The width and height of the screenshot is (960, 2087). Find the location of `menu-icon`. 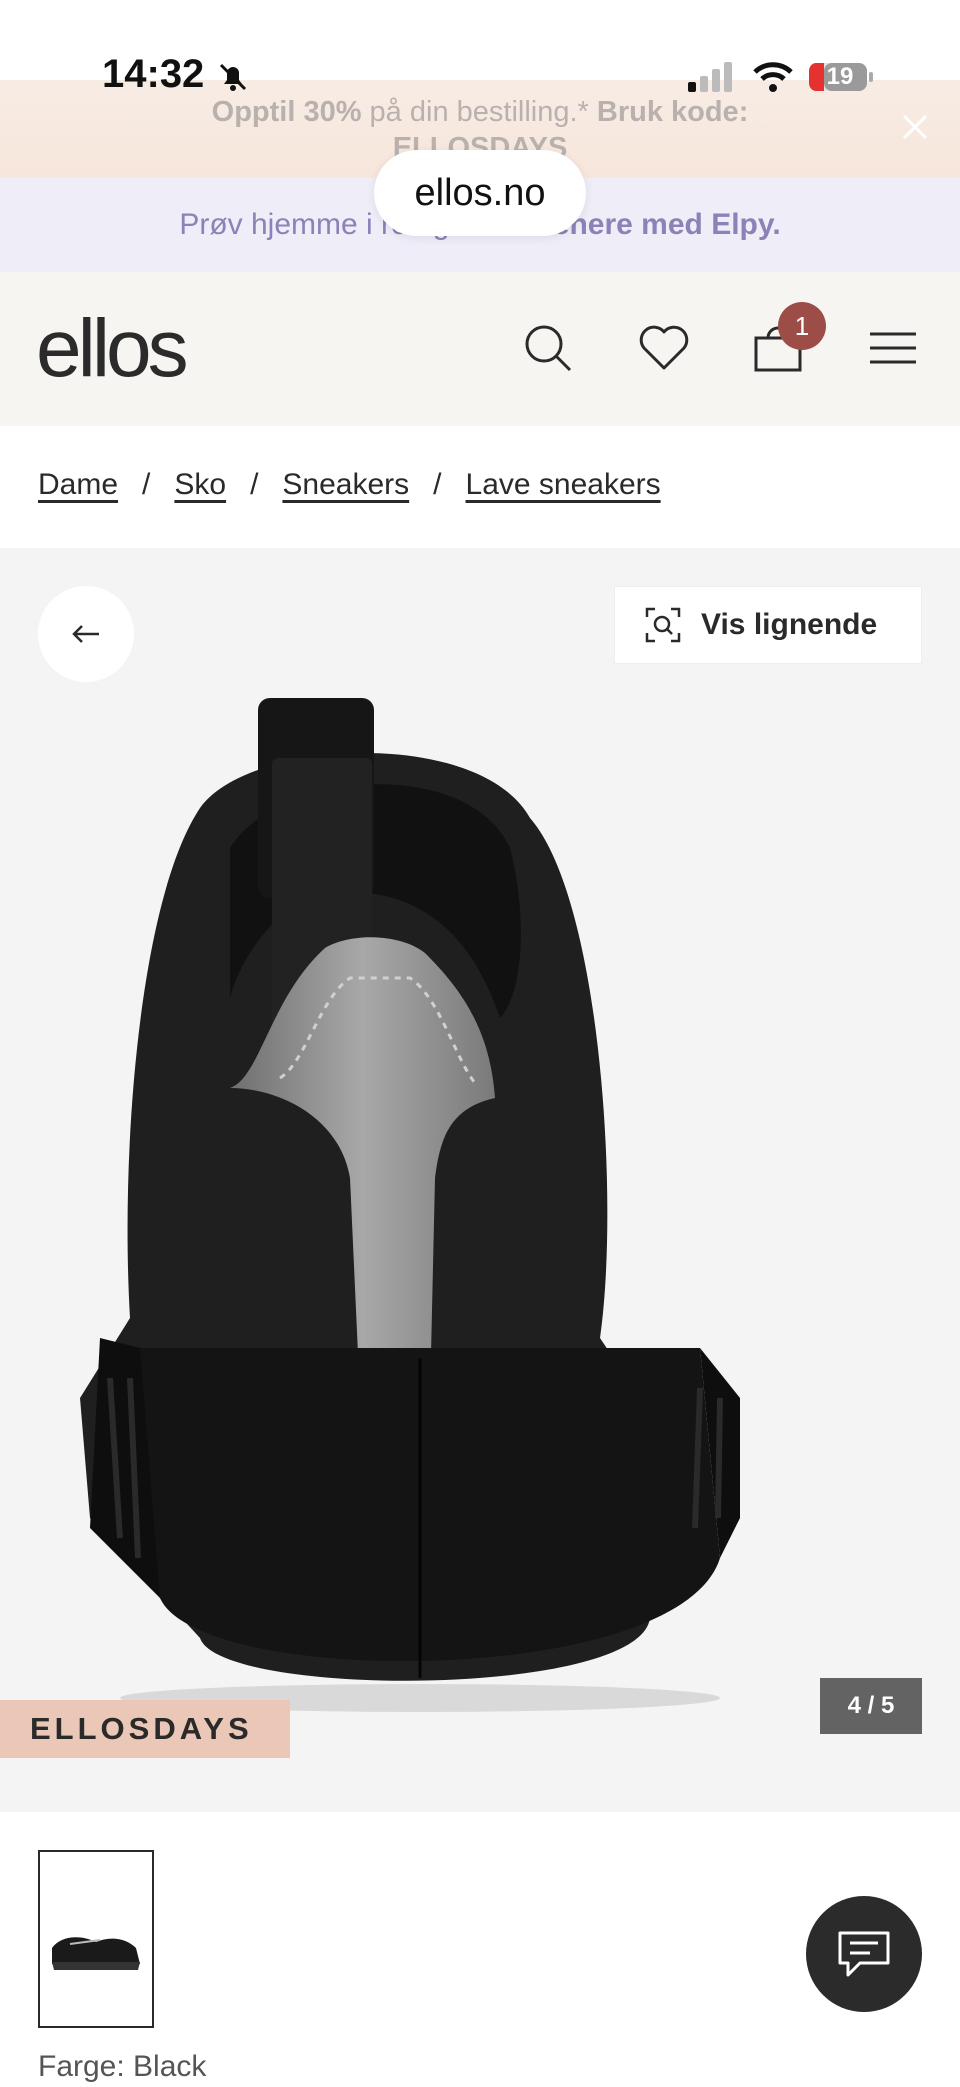

menu-icon is located at coordinates (894, 348).